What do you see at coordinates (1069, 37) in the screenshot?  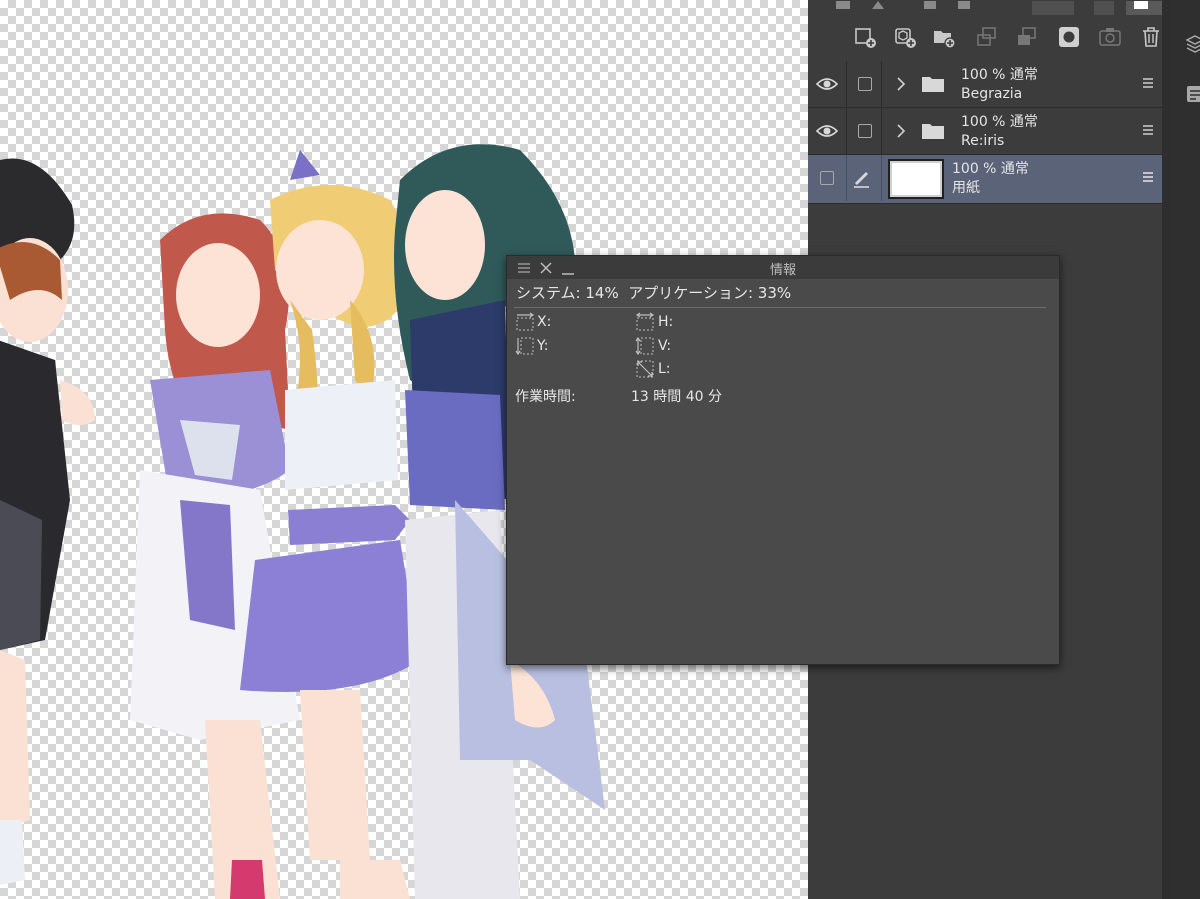 I see `layer-mask-icon` at bounding box center [1069, 37].